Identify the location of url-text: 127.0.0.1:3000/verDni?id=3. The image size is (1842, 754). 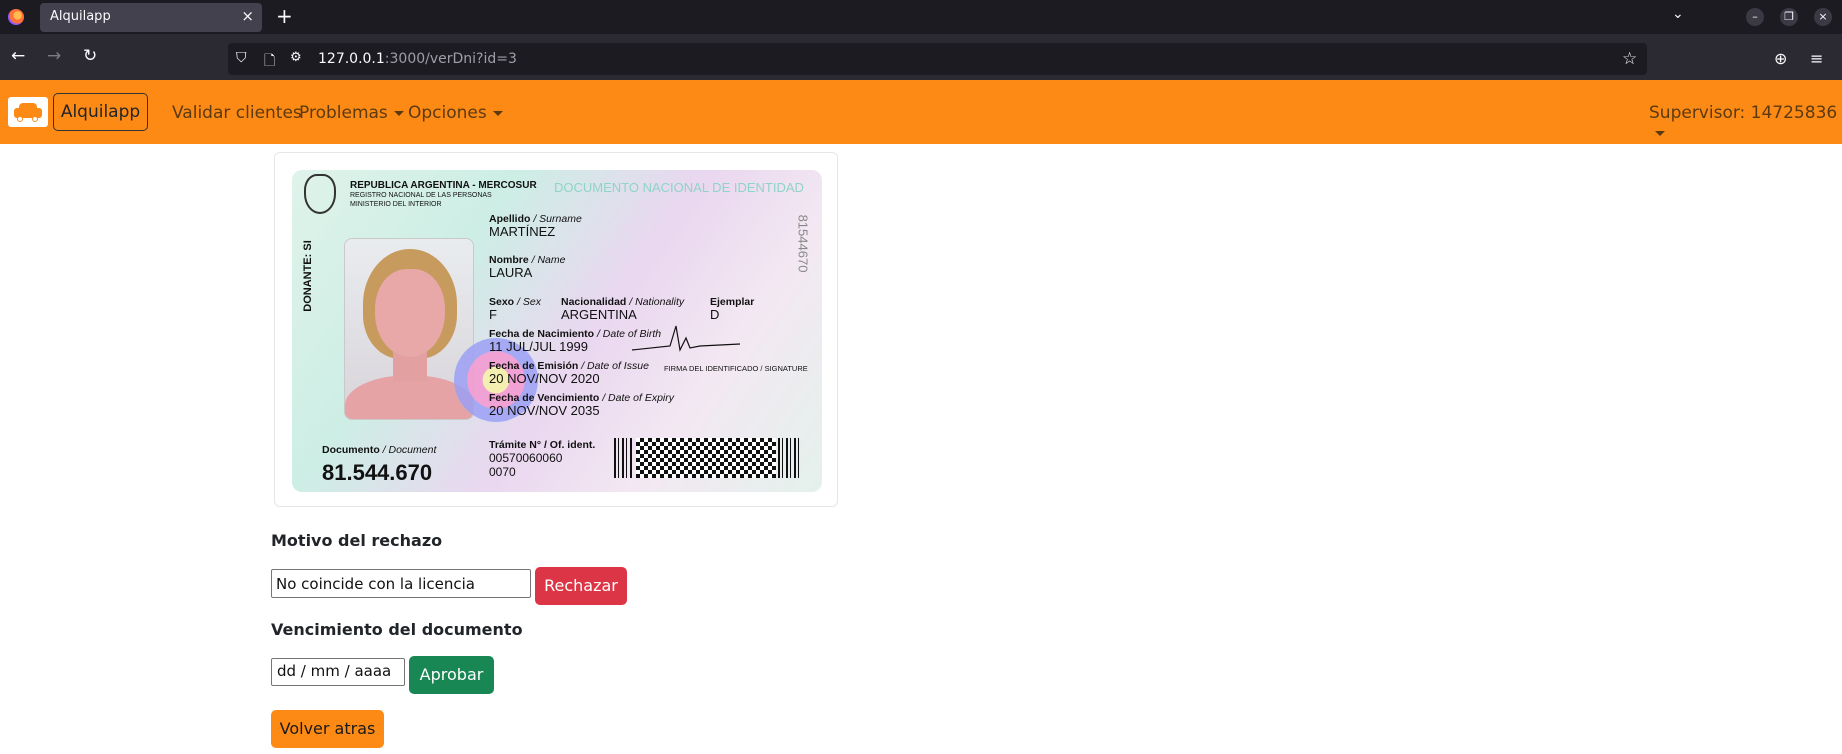
(417, 59).